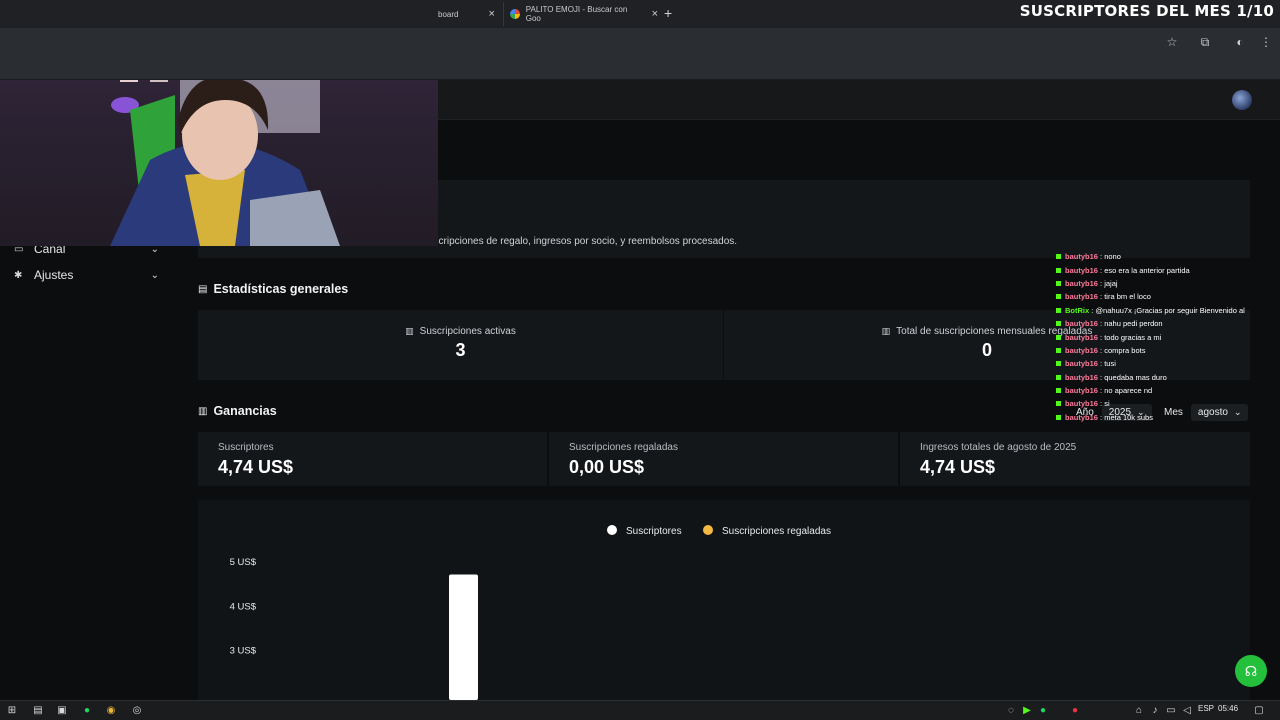 Image resolution: width=1280 pixels, height=720 pixels. I want to click on chat-message: bautyb16 : no aparece nd, so click(1168, 390).